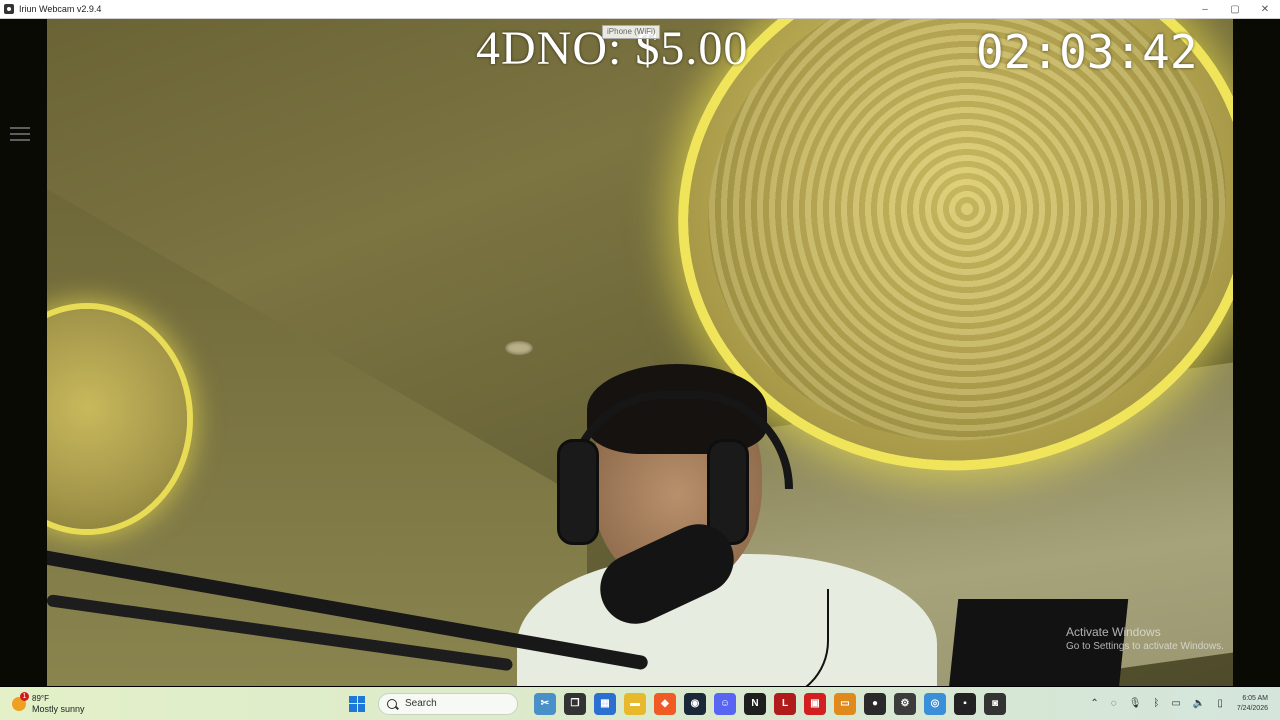 The width and height of the screenshot is (1280, 720). Describe the element at coordinates (421, 703) in the screenshot. I see `search-label: Search` at that location.